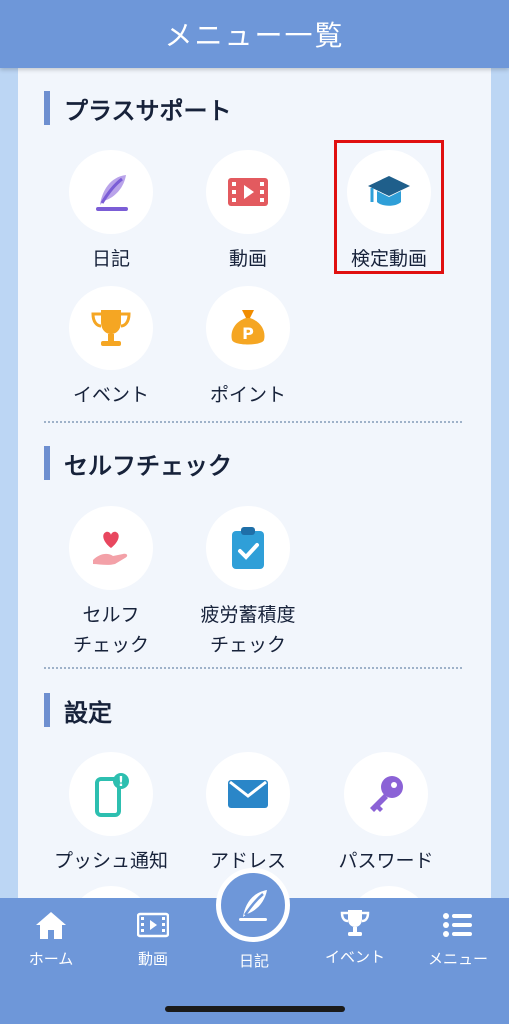 This screenshot has width=509, height=1024. I want to click on fatigue-check-circle, so click(248, 548).